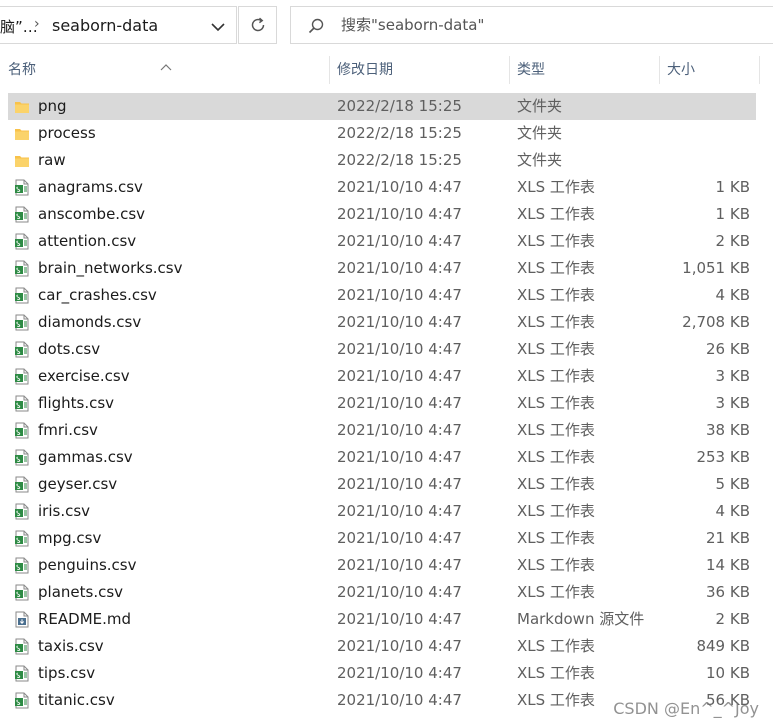  I want to click on explorer-toolbar: 脑”… › seaborn-data, so click(386, 26).